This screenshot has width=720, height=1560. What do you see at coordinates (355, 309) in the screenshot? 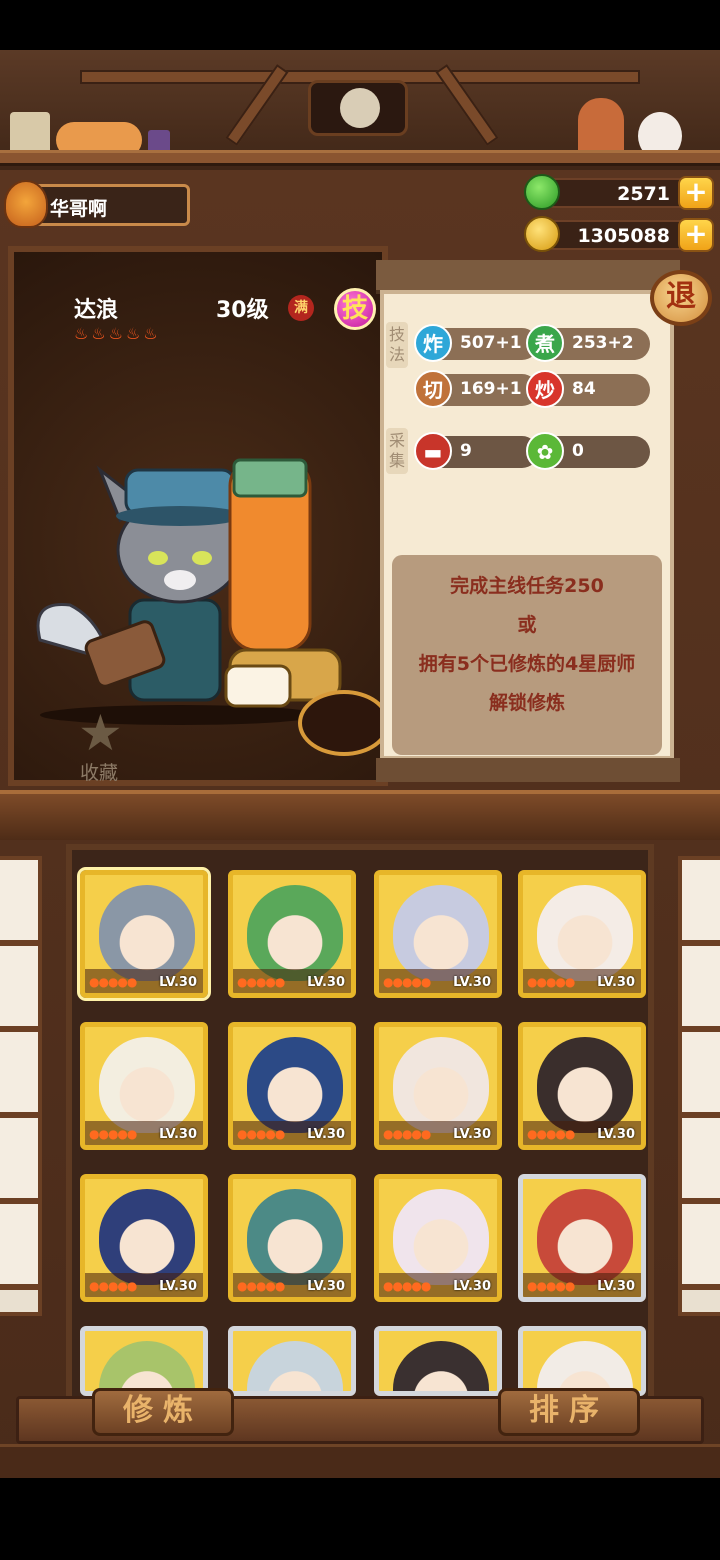
I see `skill-button: 技` at bounding box center [355, 309].